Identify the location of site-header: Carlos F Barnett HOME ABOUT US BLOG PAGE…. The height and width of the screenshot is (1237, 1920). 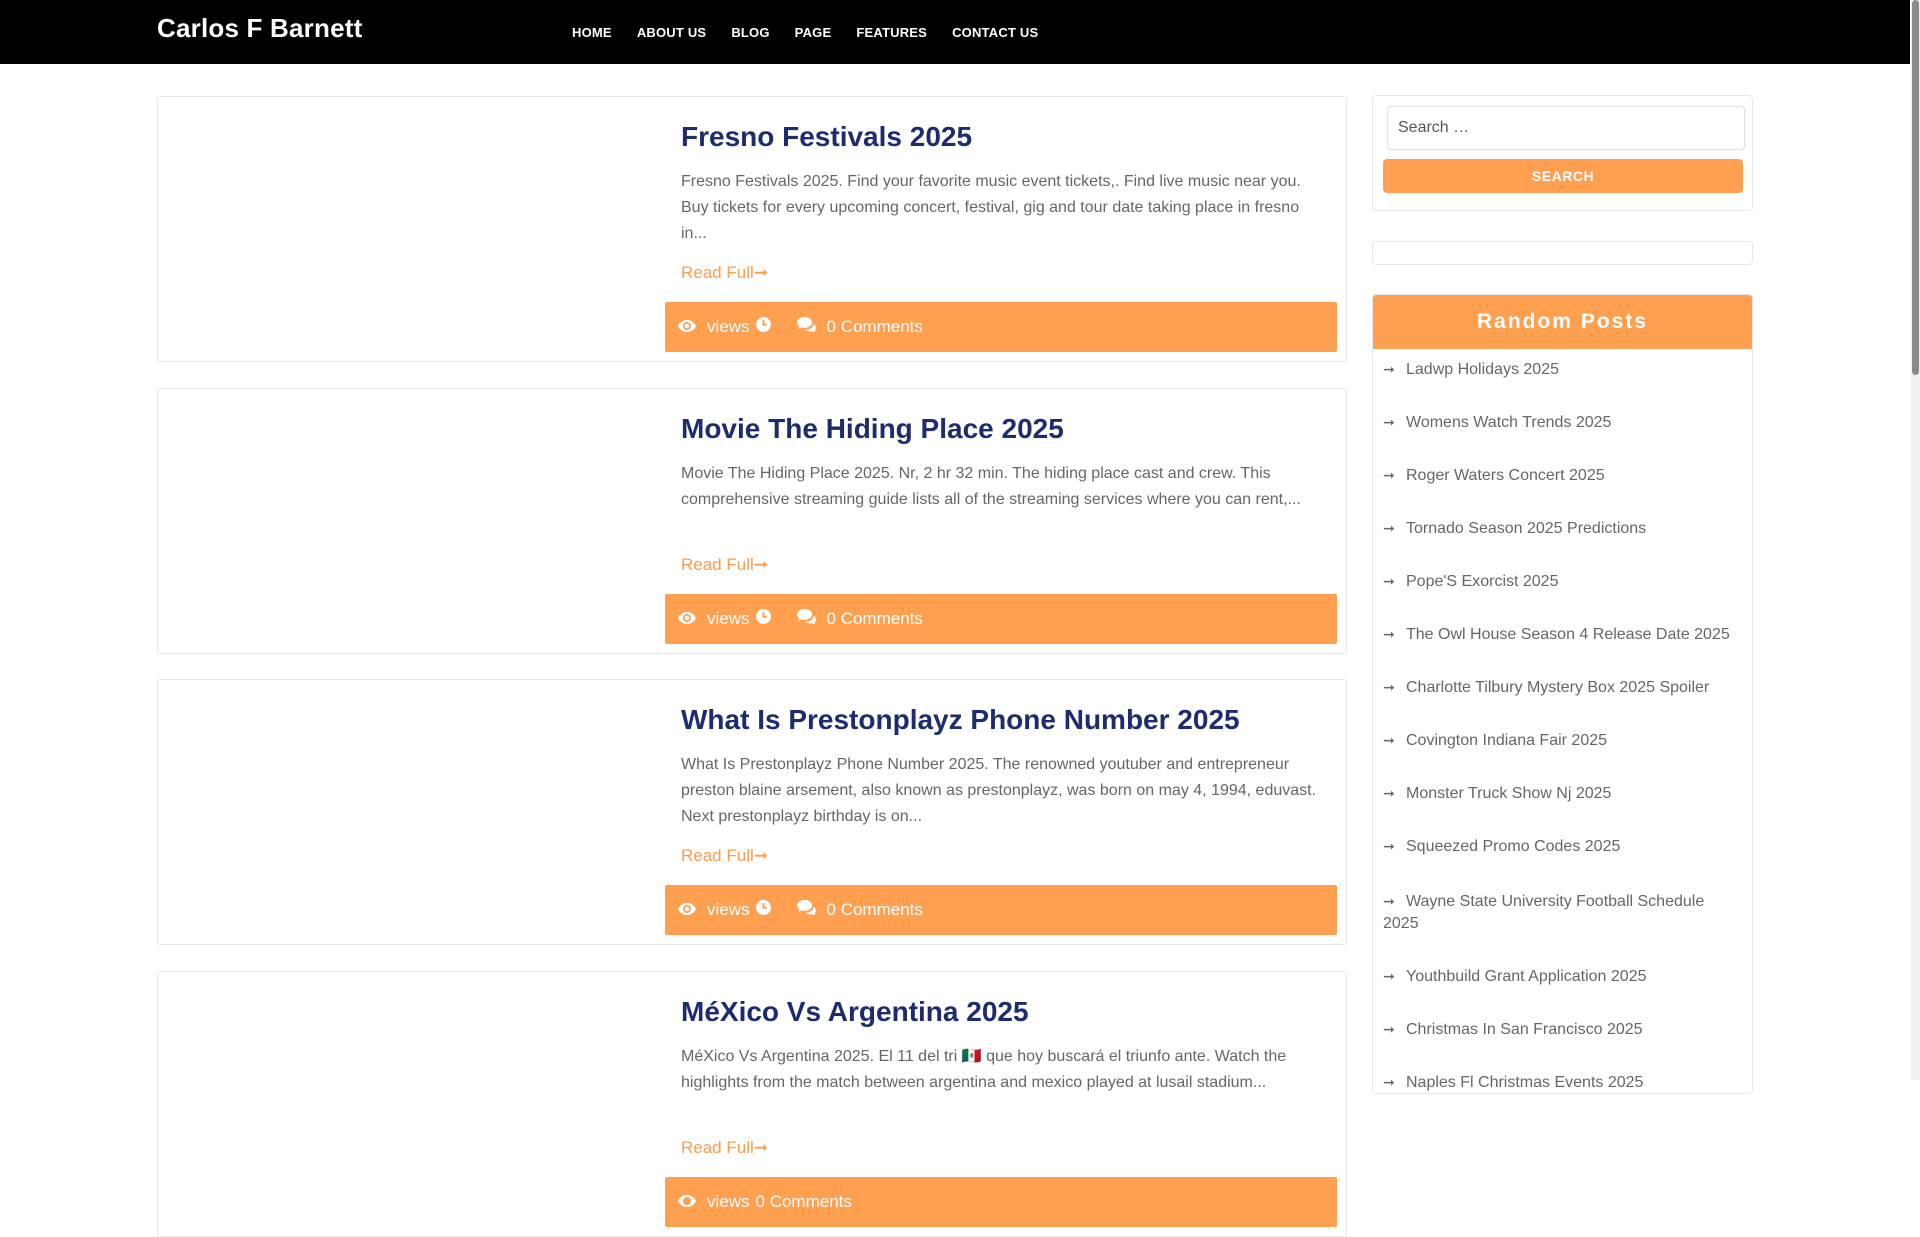
(955, 32).